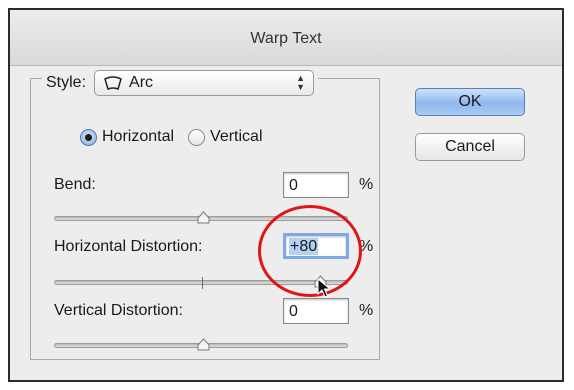 The height and width of the screenshot is (390, 574). What do you see at coordinates (470, 147) in the screenshot?
I see `cancel-button: Cancel` at bounding box center [470, 147].